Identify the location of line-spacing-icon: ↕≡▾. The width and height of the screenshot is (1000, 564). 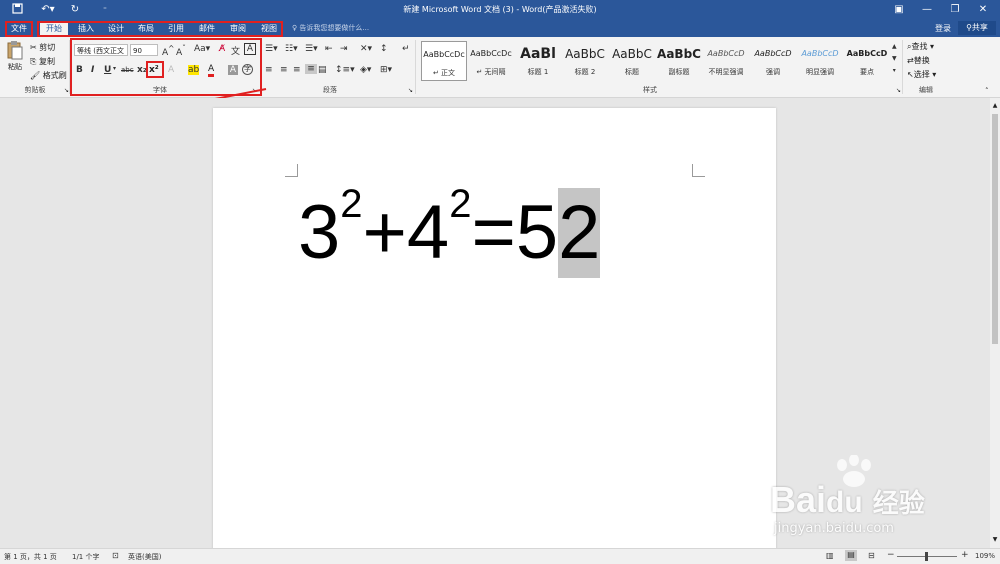
(345, 70).